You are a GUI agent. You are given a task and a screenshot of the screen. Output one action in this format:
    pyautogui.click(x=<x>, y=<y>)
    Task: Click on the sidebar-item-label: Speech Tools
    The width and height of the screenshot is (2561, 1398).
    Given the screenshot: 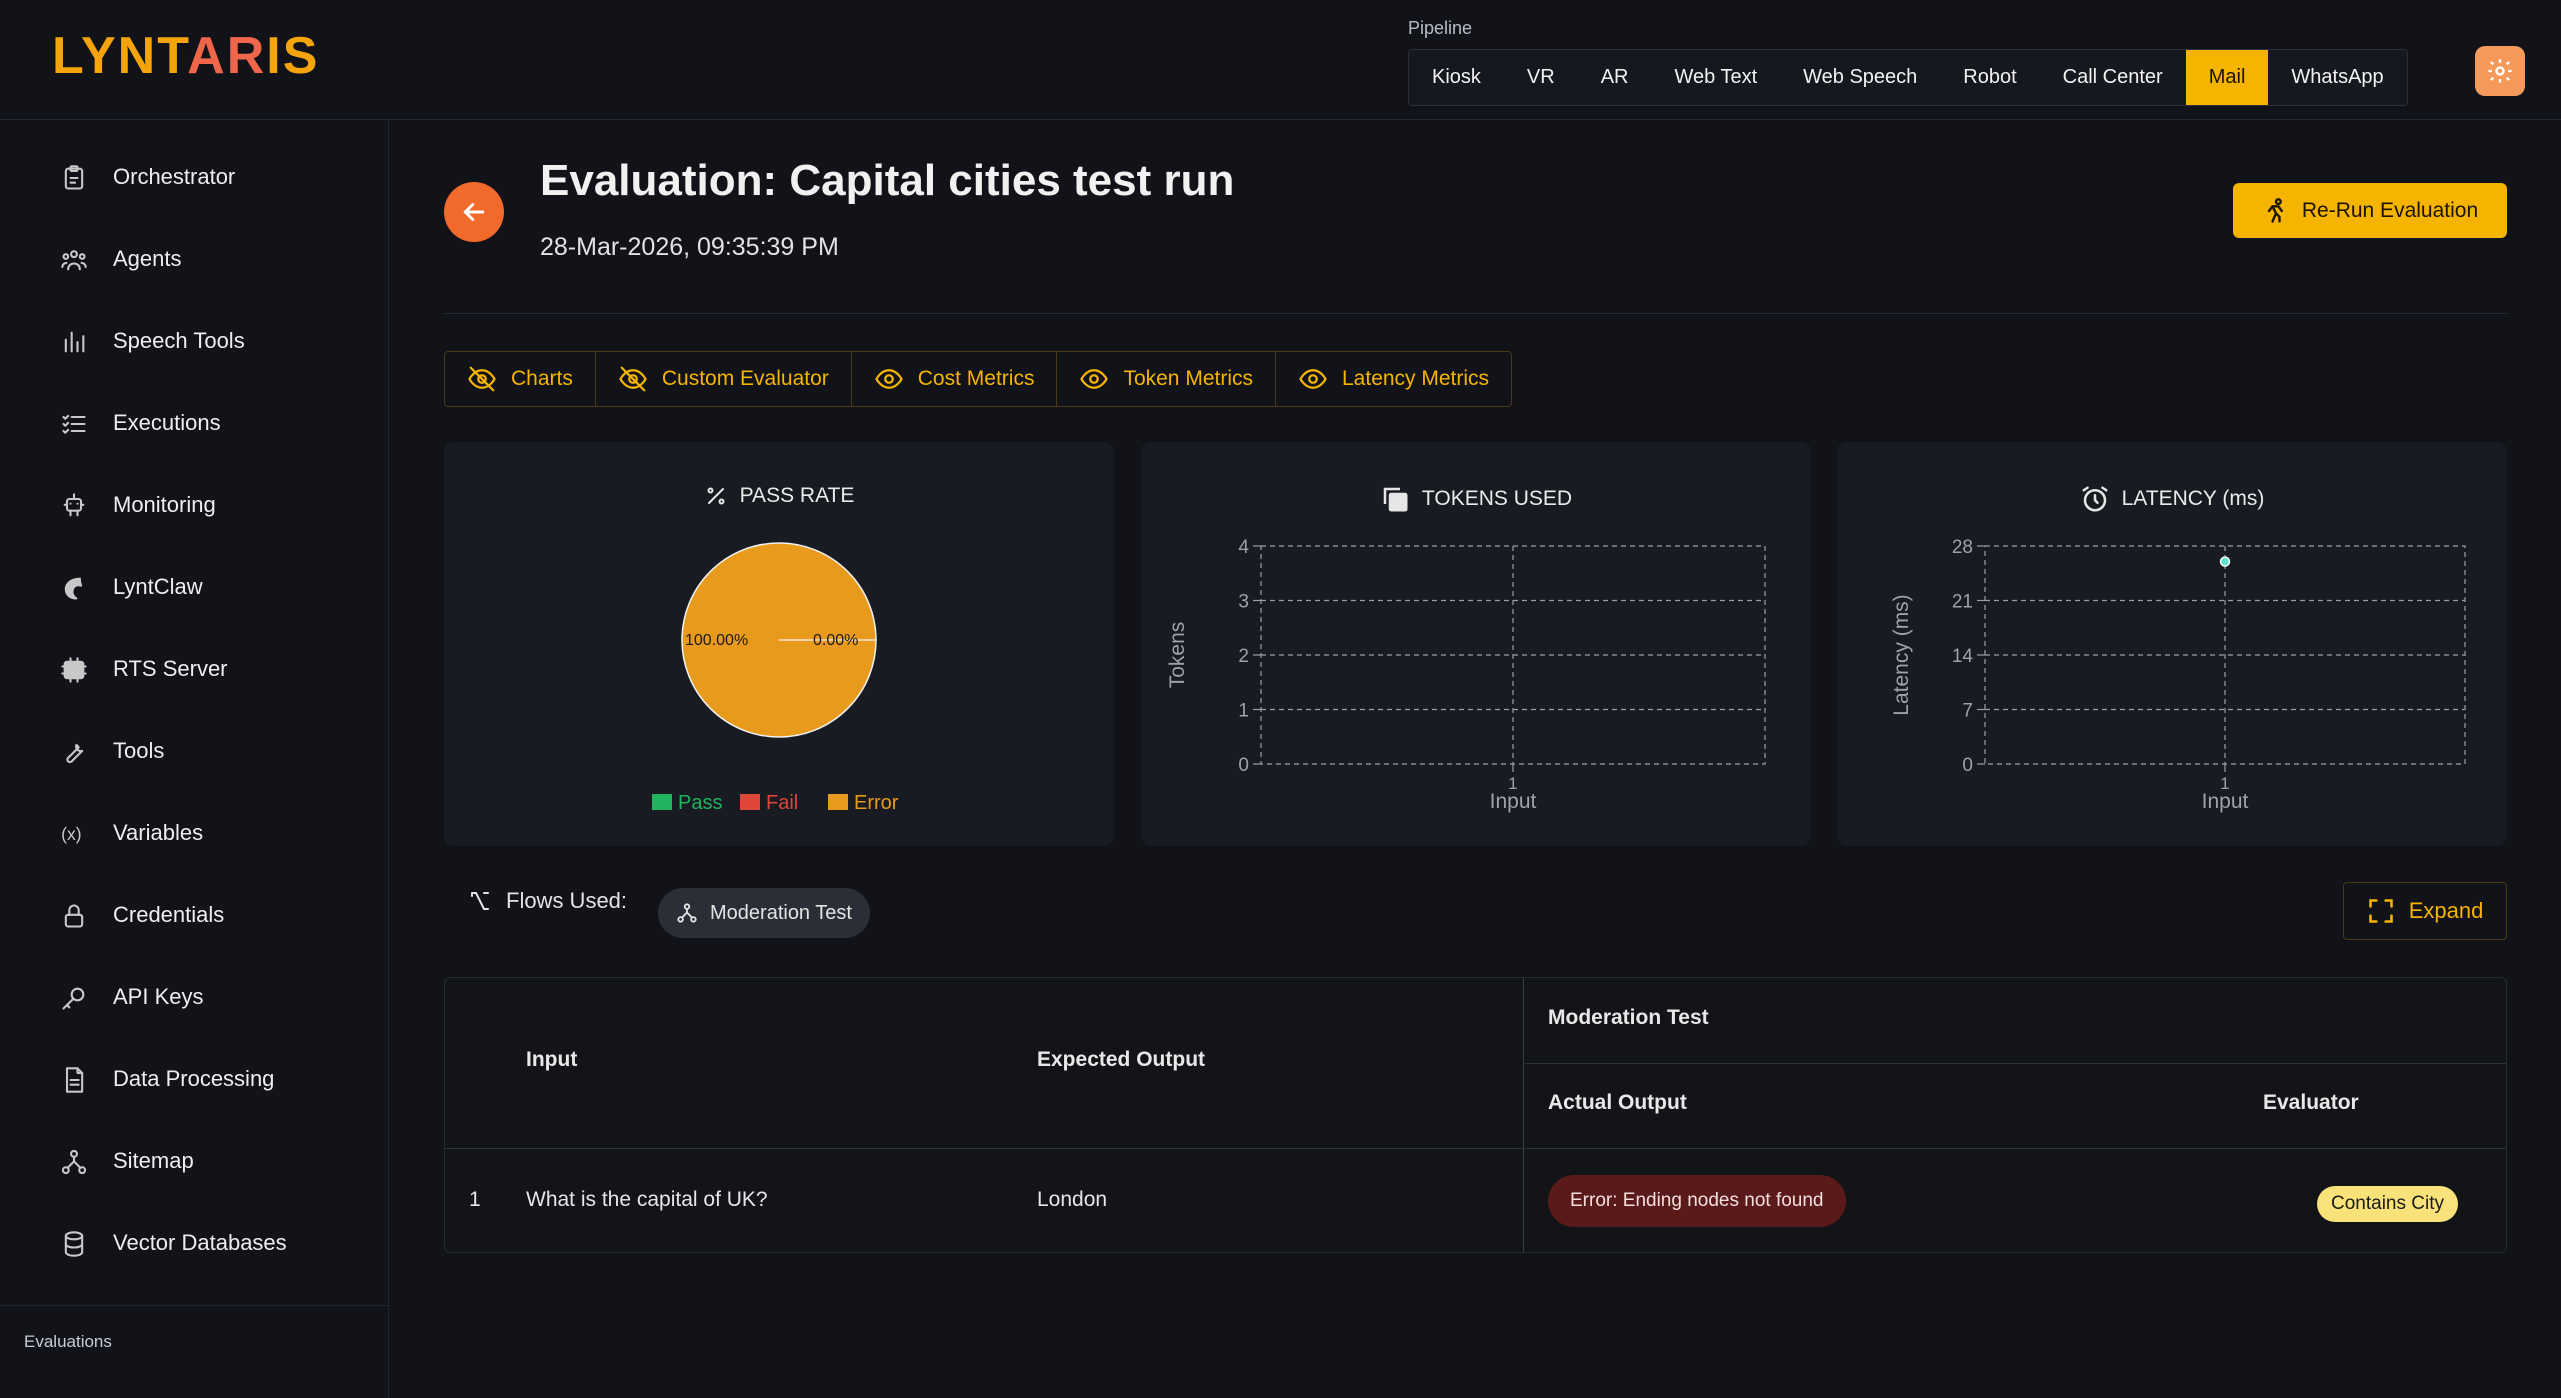 What is the action you would take?
    pyautogui.click(x=179, y=340)
    